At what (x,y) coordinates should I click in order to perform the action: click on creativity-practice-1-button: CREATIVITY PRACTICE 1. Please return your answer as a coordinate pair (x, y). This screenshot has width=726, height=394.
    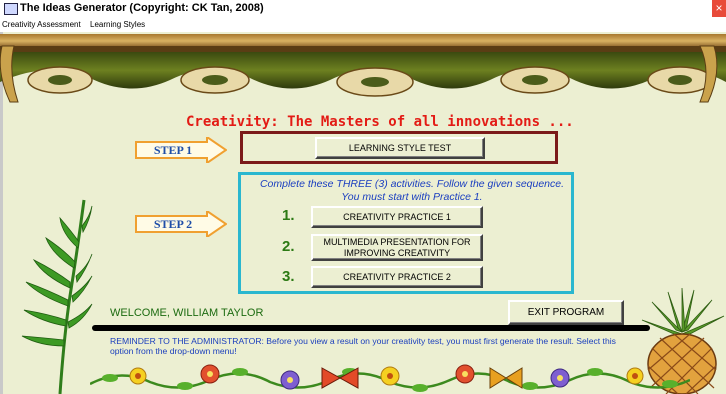
    Looking at the image, I should click on (397, 217).